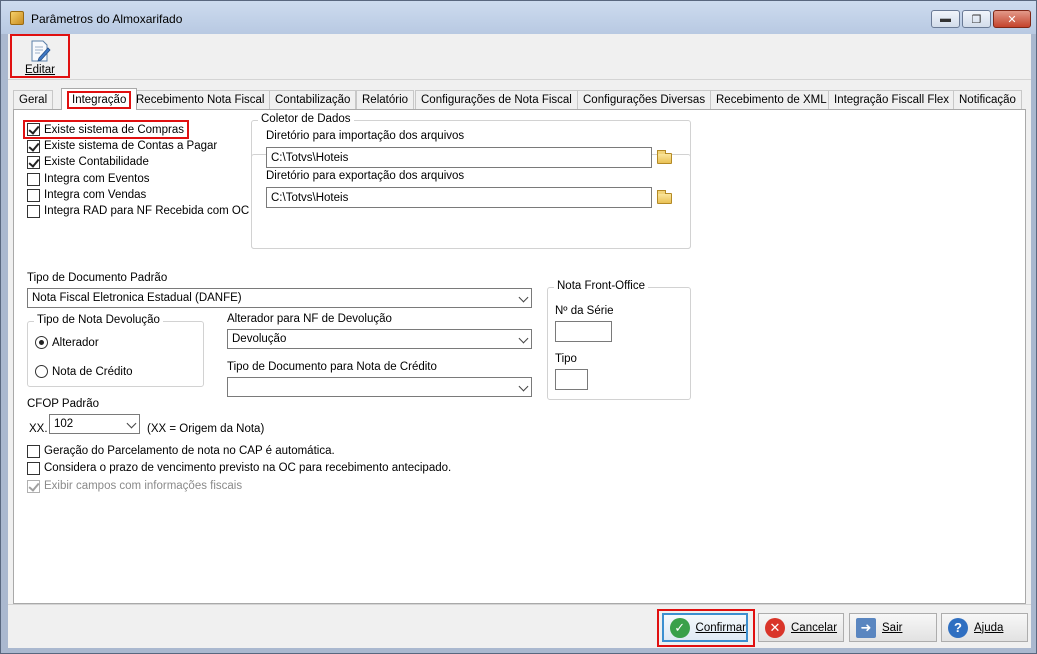 The image size is (1037, 654). I want to click on cfop-prefix: XX., so click(38, 429).